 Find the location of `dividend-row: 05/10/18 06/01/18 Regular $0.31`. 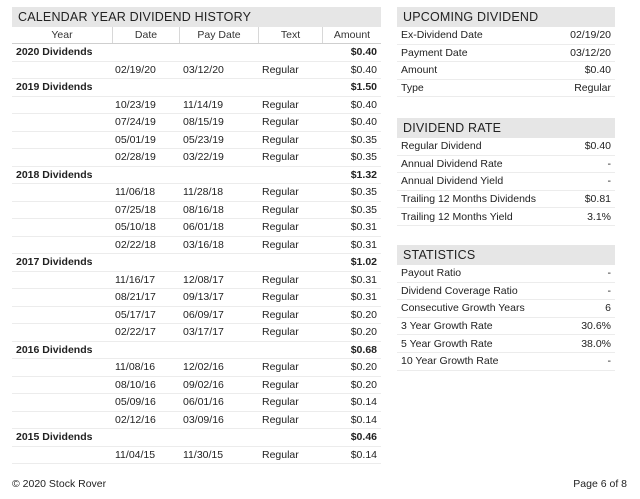

dividend-row: 05/10/18 06/01/18 Regular $0.31 is located at coordinates (196, 228).